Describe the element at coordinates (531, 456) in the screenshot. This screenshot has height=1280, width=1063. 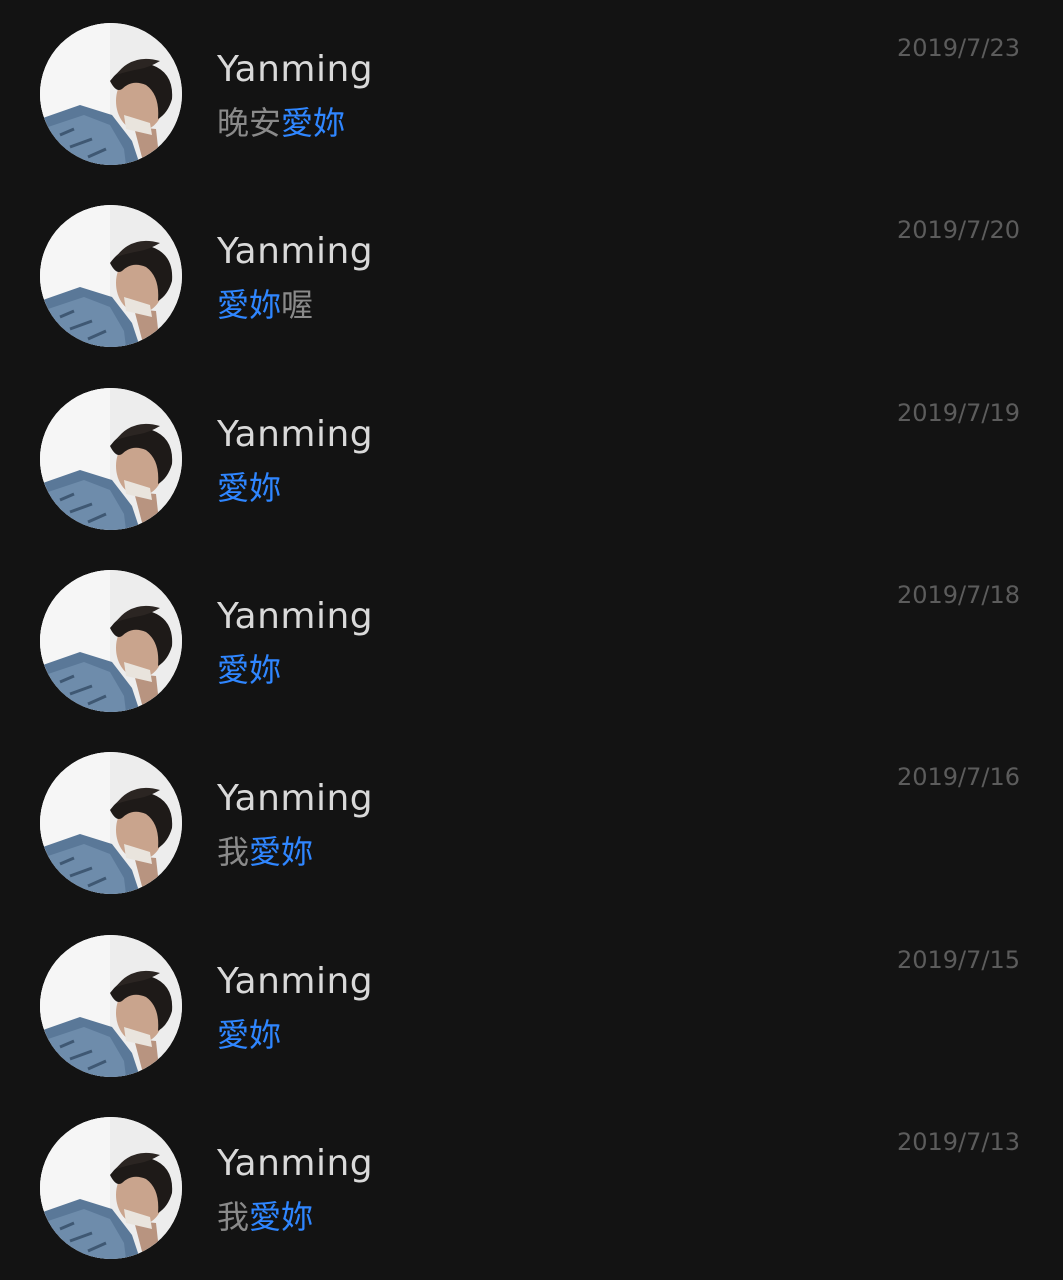
I see `chat-row-3: Yanming 愛妳 2019/7/19` at that location.